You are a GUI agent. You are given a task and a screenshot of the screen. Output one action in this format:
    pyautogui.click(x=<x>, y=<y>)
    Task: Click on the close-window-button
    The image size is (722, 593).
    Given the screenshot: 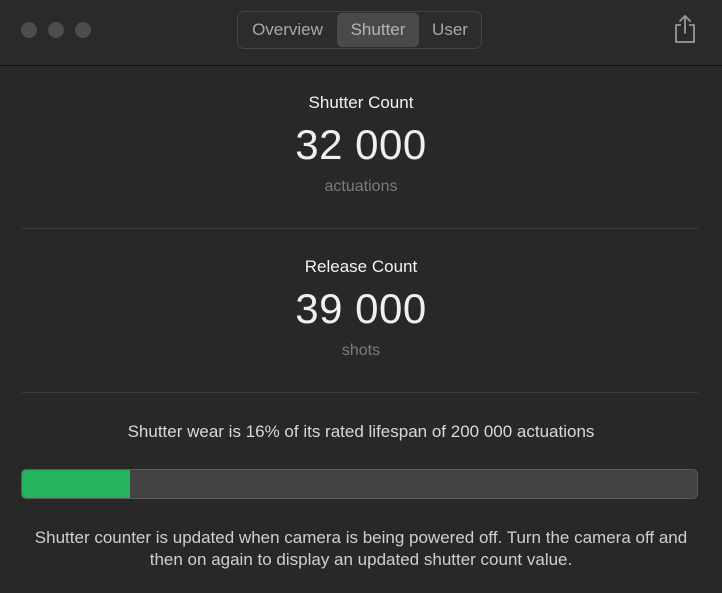 What is the action you would take?
    pyautogui.click(x=29, y=30)
    